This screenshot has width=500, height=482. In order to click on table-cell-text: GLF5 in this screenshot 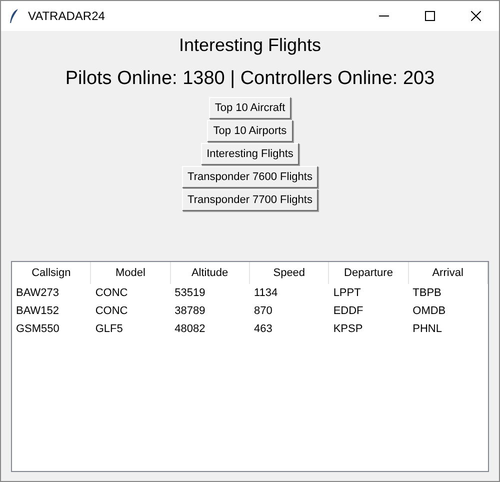, I will do `click(109, 329)`.